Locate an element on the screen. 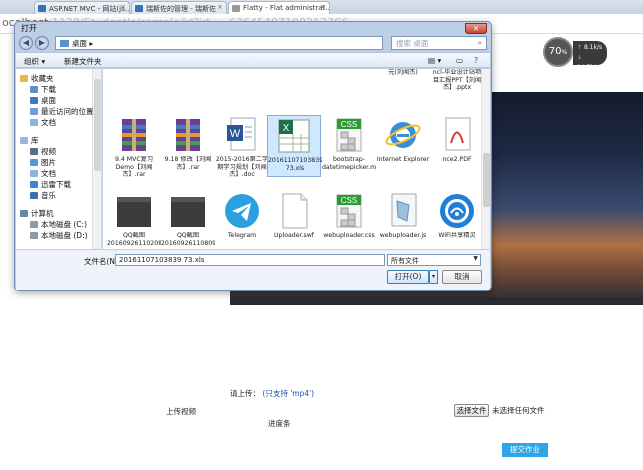 The height and width of the screenshot is (470, 643). file-item: Uploader.swf is located at coordinates (294, 220).